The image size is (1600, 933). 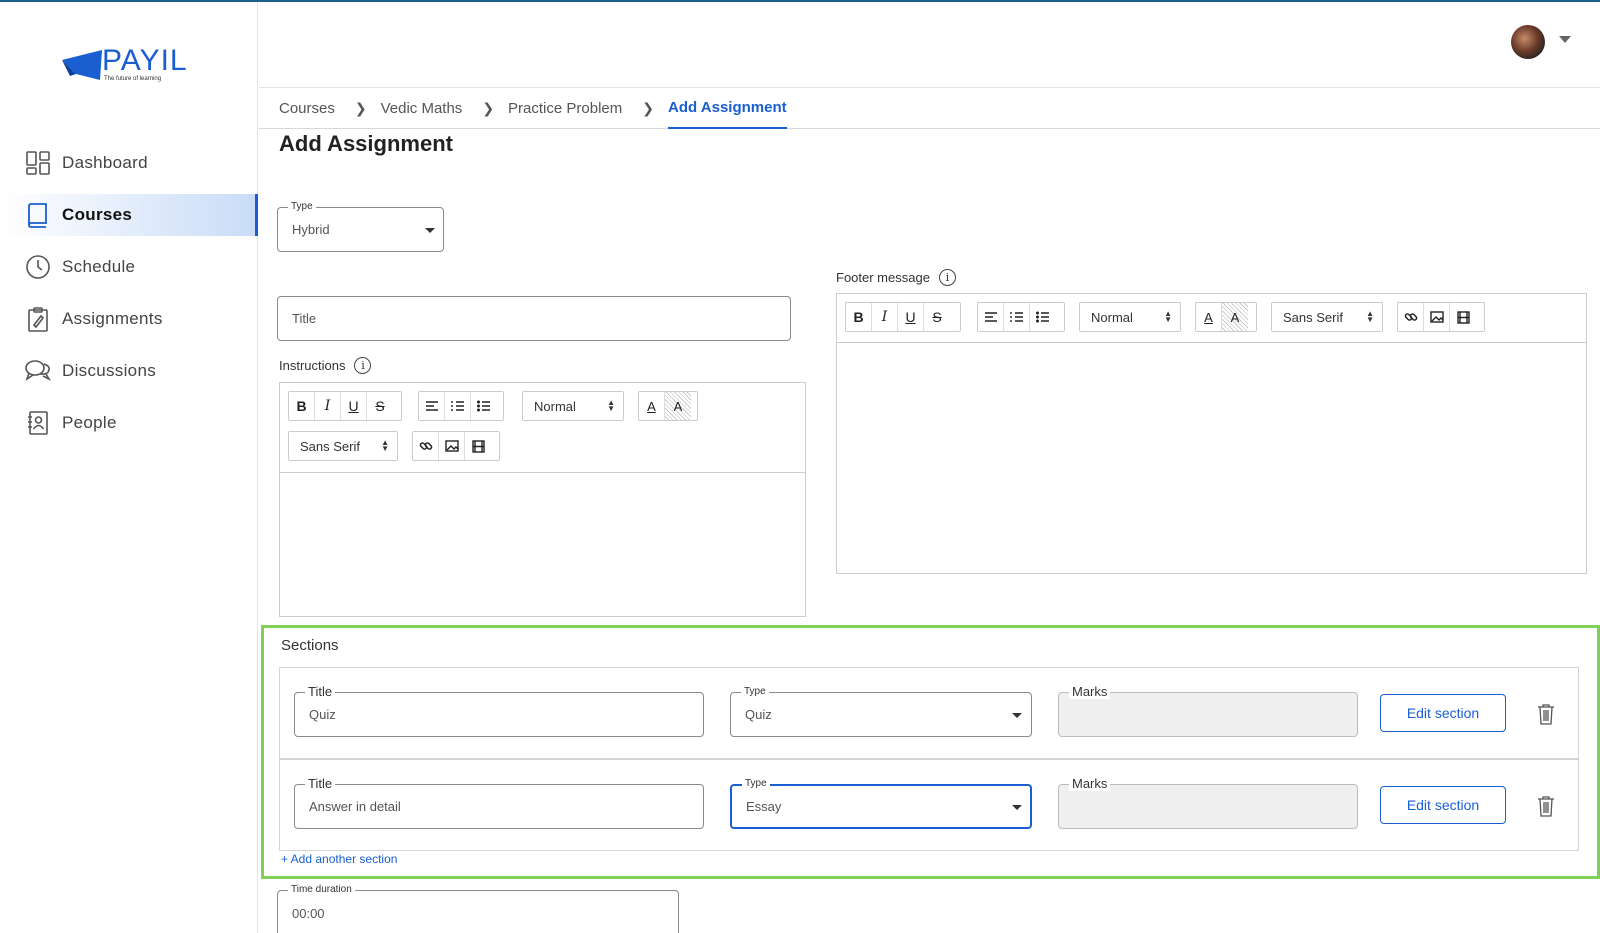 What do you see at coordinates (881, 711) in the screenshot?
I see `section-type-select: Type Quiz` at bounding box center [881, 711].